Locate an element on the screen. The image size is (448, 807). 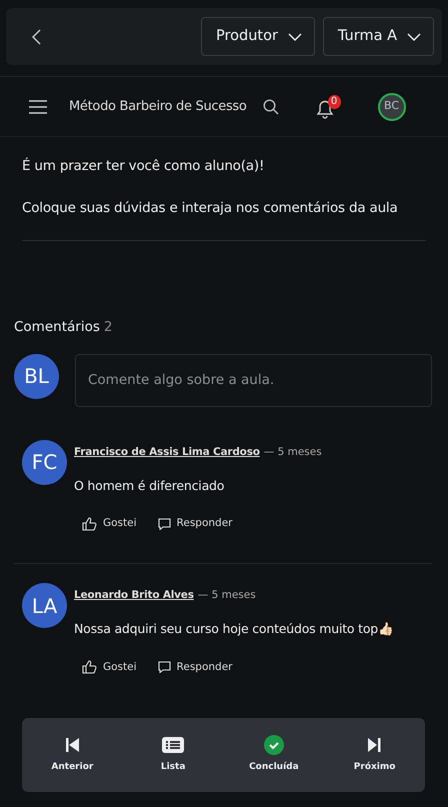
list-icon is located at coordinates (173, 745).